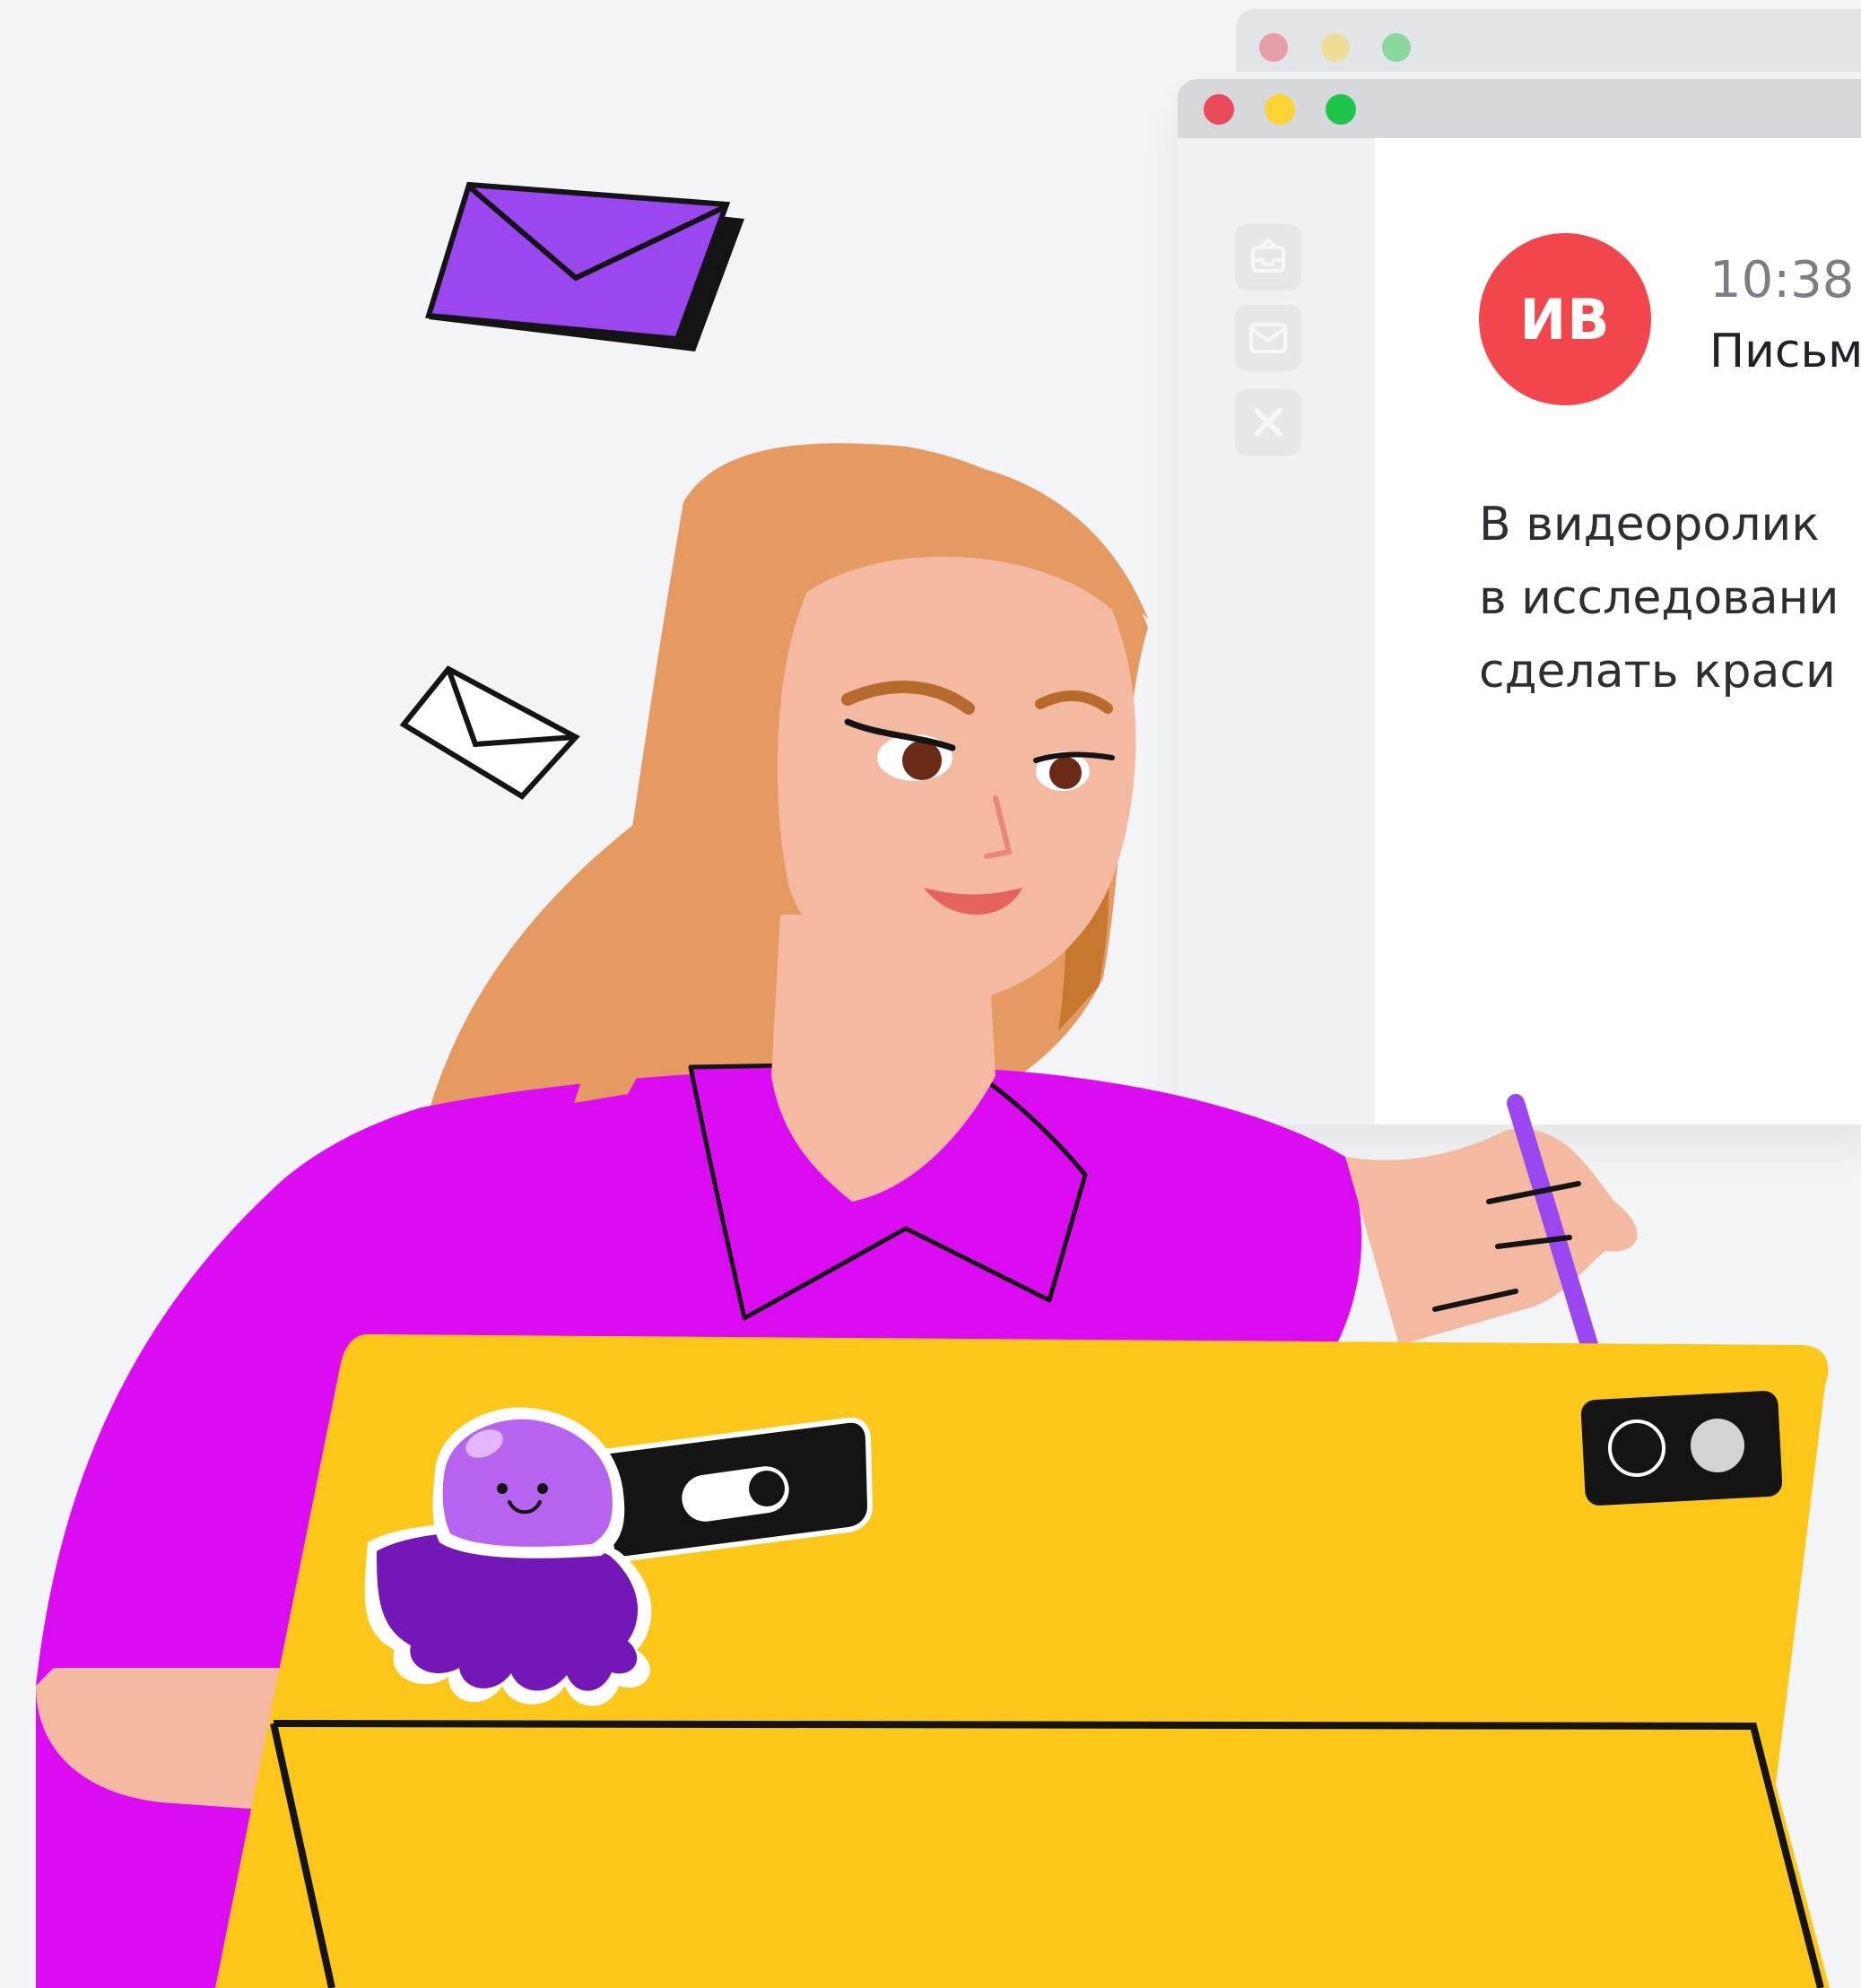 The image size is (1861, 1988). Describe the element at coordinates (1681, 1448) in the screenshot. I see `camera-icon` at that location.